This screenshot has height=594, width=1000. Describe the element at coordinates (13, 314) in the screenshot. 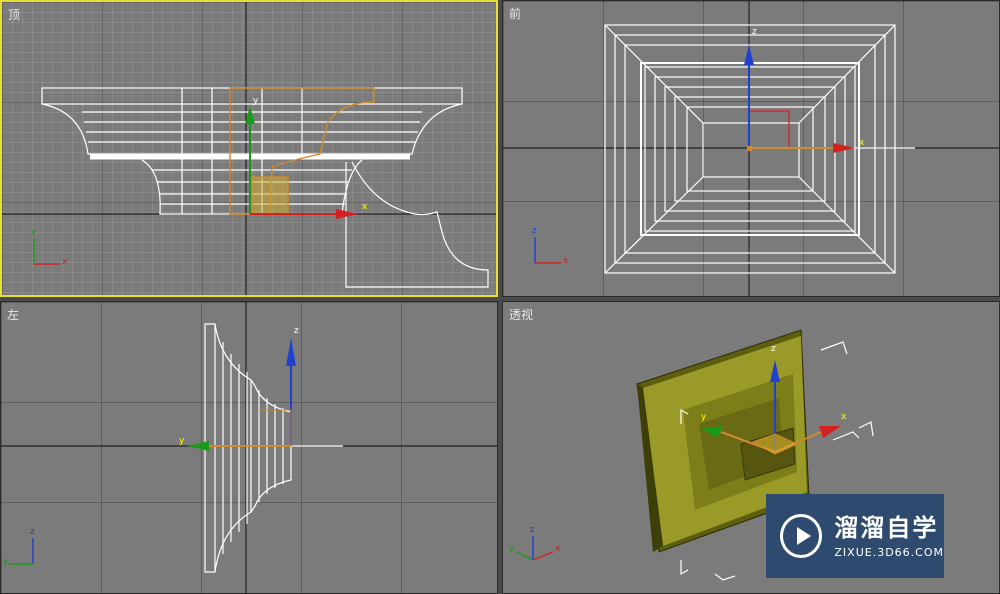

I see `viewport-label-left: 左` at that location.